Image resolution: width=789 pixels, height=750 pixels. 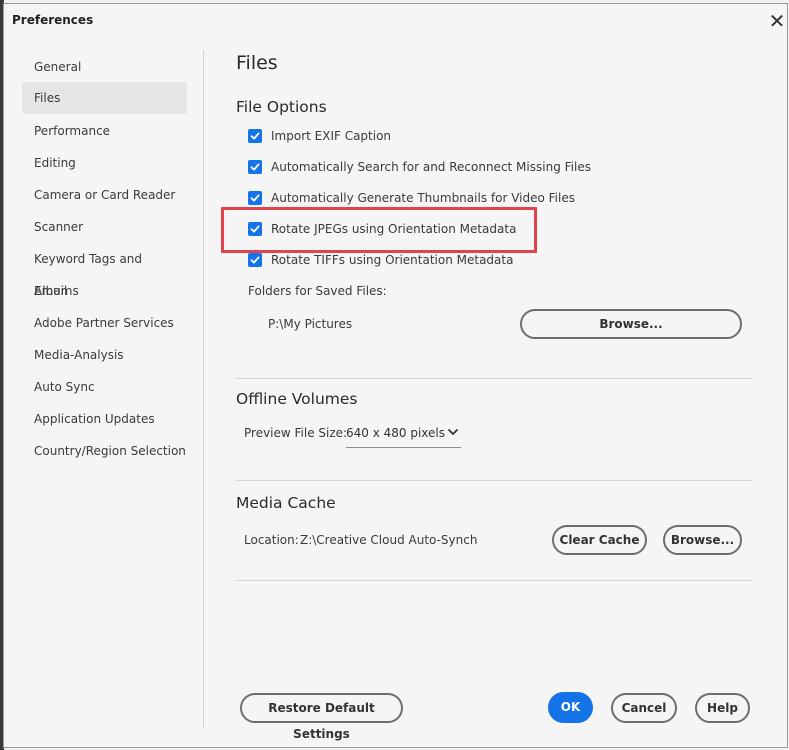 What do you see at coordinates (255, 198) in the screenshot?
I see `generate-video-thumbnails-checkbox` at bounding box center [255, 198].